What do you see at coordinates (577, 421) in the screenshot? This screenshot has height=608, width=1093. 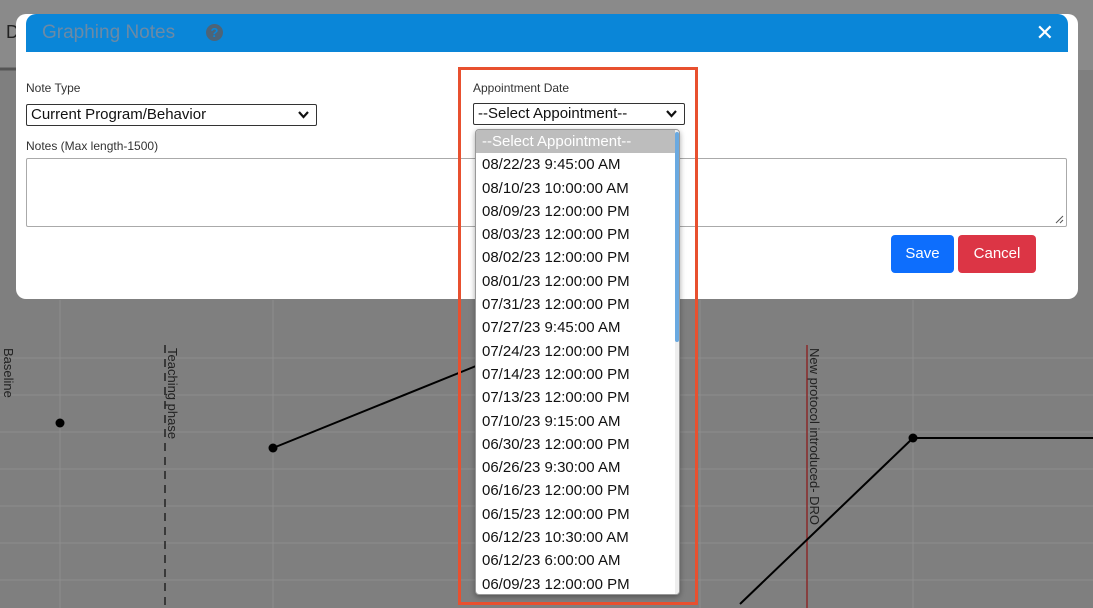 I see `dropdown-option: 07/10/23 9:15:00 AM` at bounding box center [577, 421].